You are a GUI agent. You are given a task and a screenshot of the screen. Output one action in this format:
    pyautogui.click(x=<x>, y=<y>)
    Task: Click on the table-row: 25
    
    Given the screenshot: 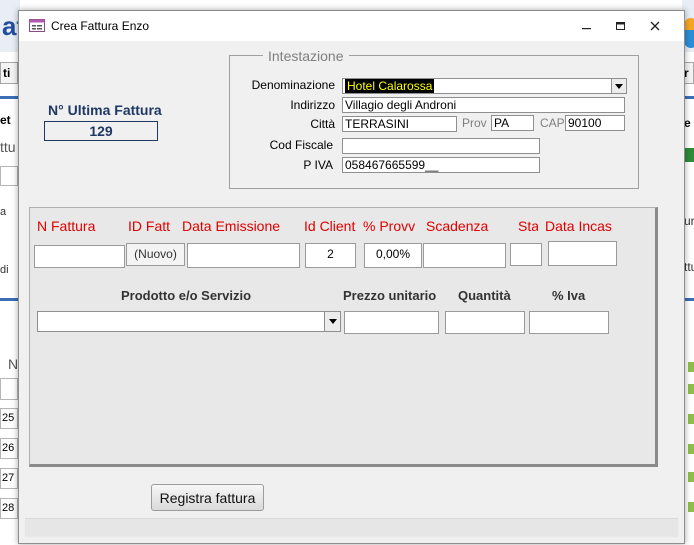 What is the action you would take?
    pyautogui.click(x=9, y=418)
    